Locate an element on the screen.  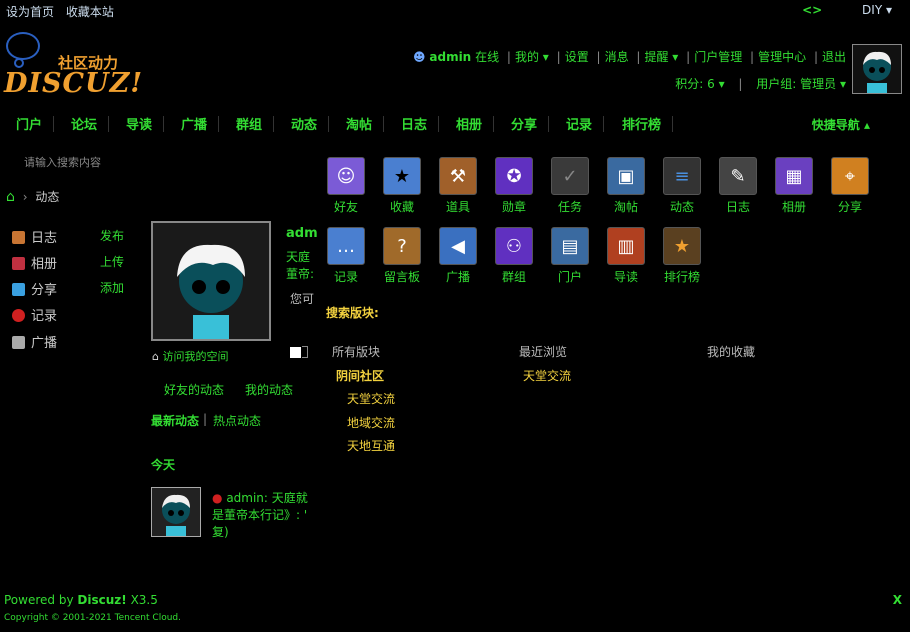
tab-friends-feed: 好友的动态 is located at coordinates (194, 389).